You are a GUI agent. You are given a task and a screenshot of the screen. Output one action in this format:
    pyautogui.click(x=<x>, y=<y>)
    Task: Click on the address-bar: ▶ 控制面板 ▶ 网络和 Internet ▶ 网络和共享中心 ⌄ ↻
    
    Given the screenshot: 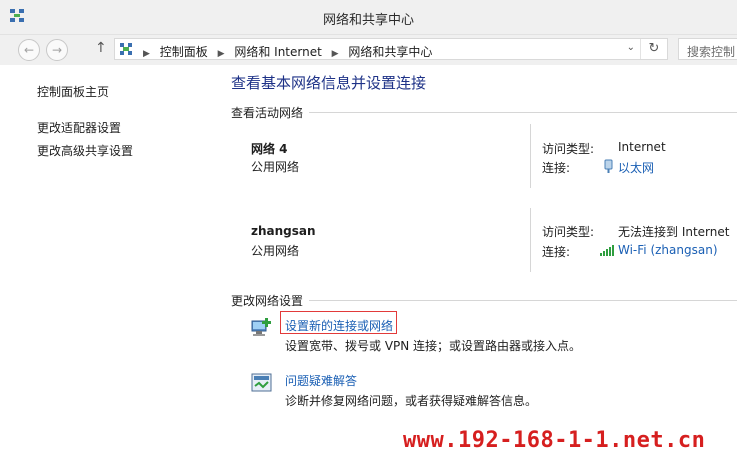 What is the action you would take?
    pyautogui.click(x=391, y=49)
    